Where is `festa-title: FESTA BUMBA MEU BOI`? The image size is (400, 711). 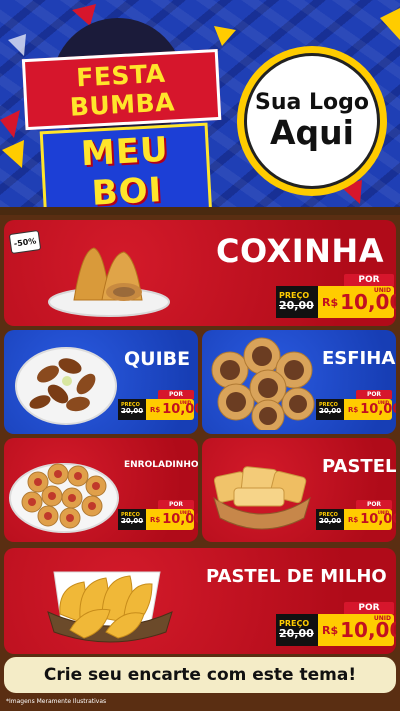 festa-title: FESTA BUMBA MEU BOI is located at coordinates (123, 130).